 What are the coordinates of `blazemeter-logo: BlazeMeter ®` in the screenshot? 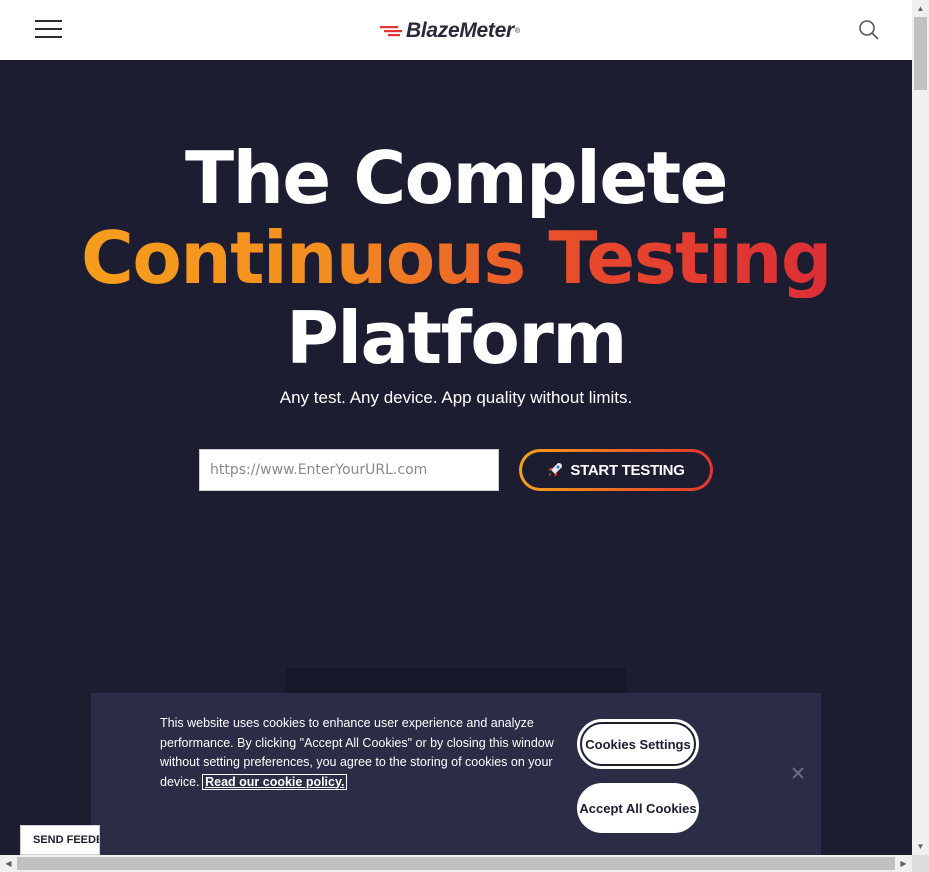 It's located at (450, 31).